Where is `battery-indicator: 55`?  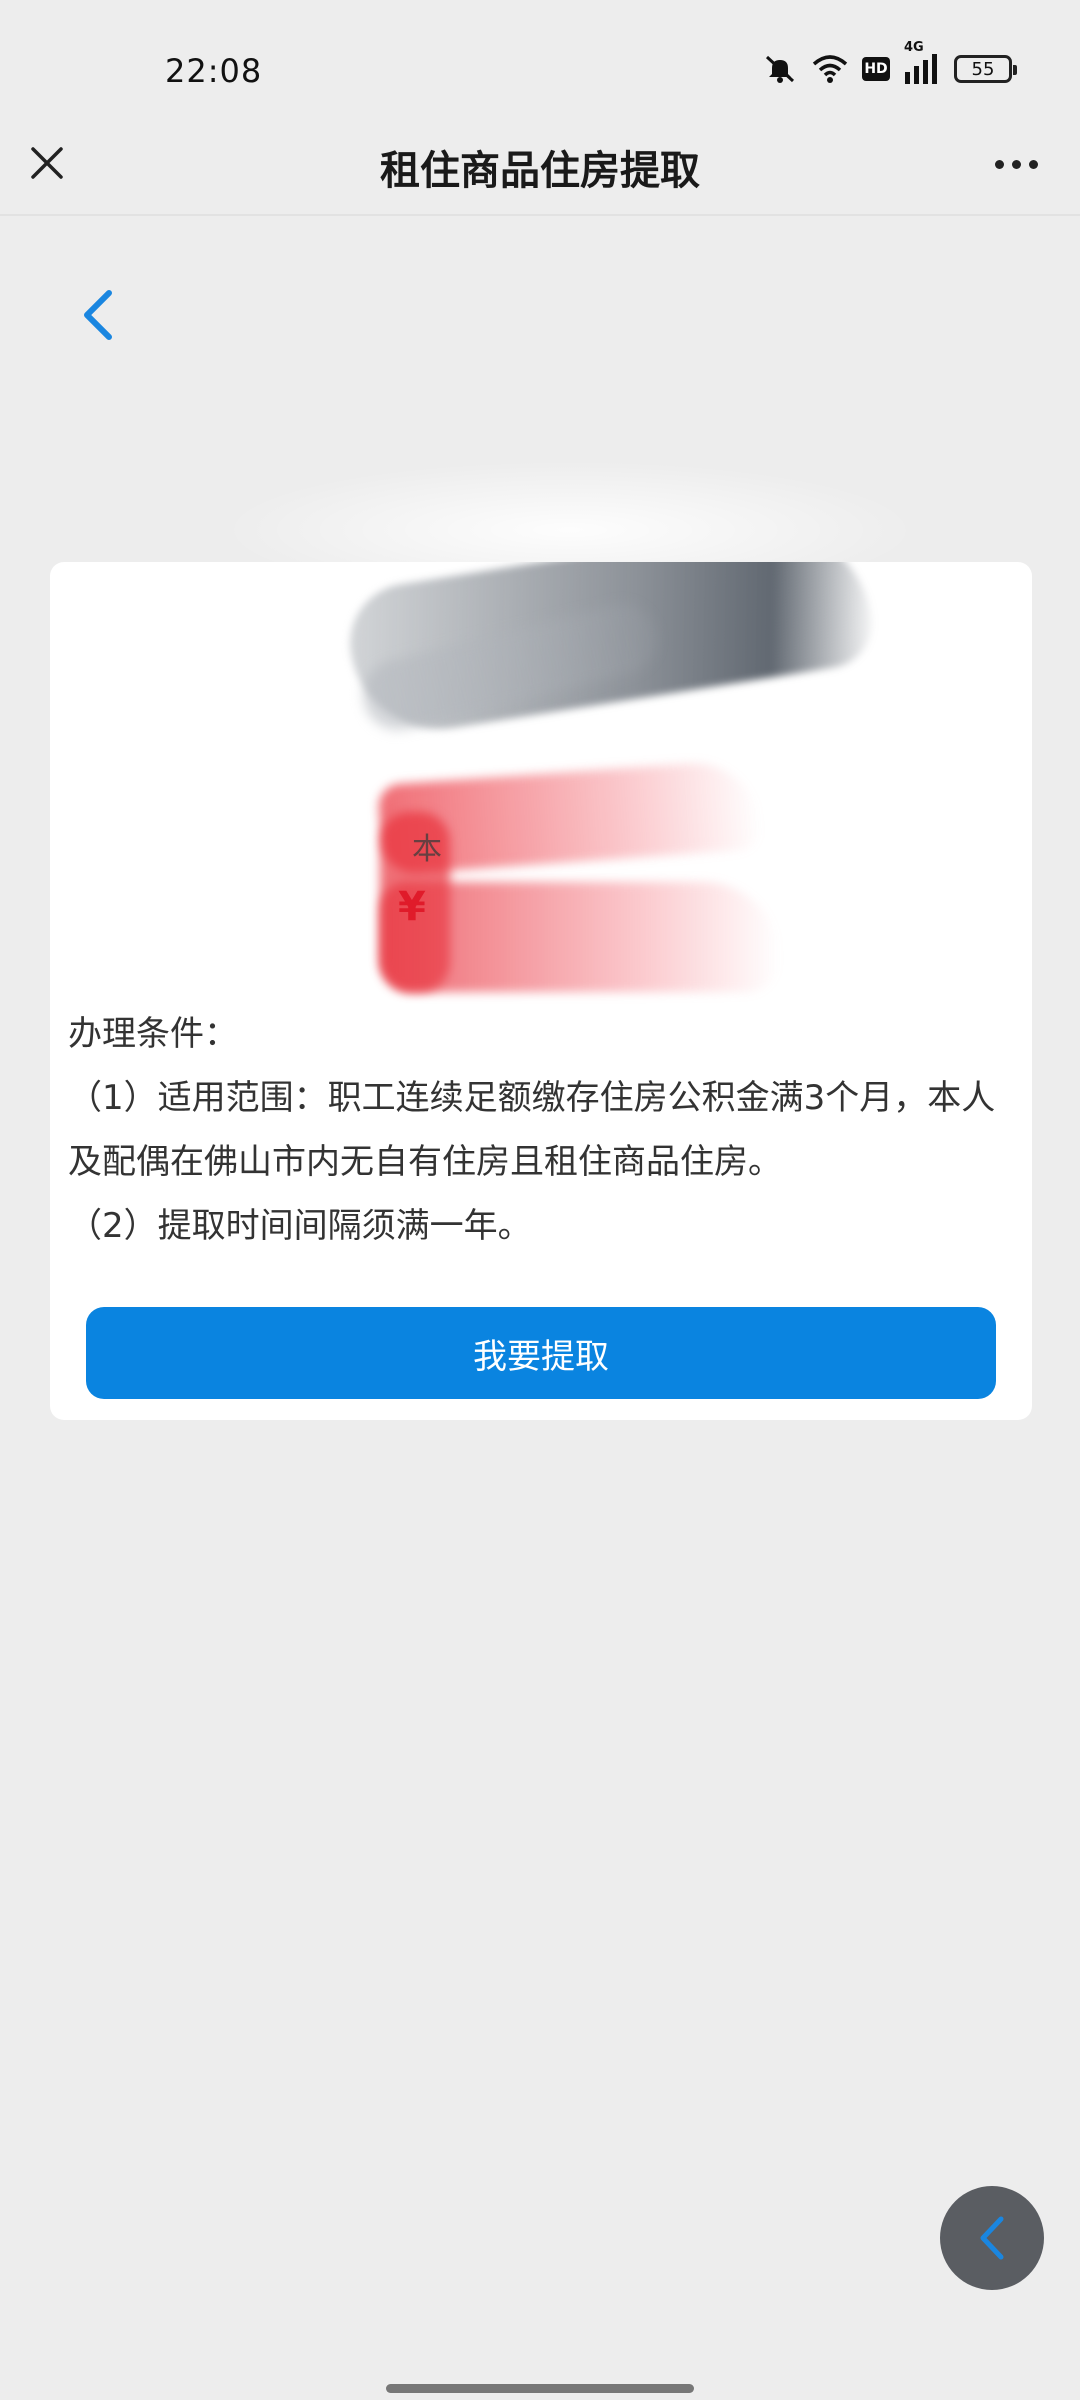 battery-indicator: 55 is located at coordinates (985, 69).